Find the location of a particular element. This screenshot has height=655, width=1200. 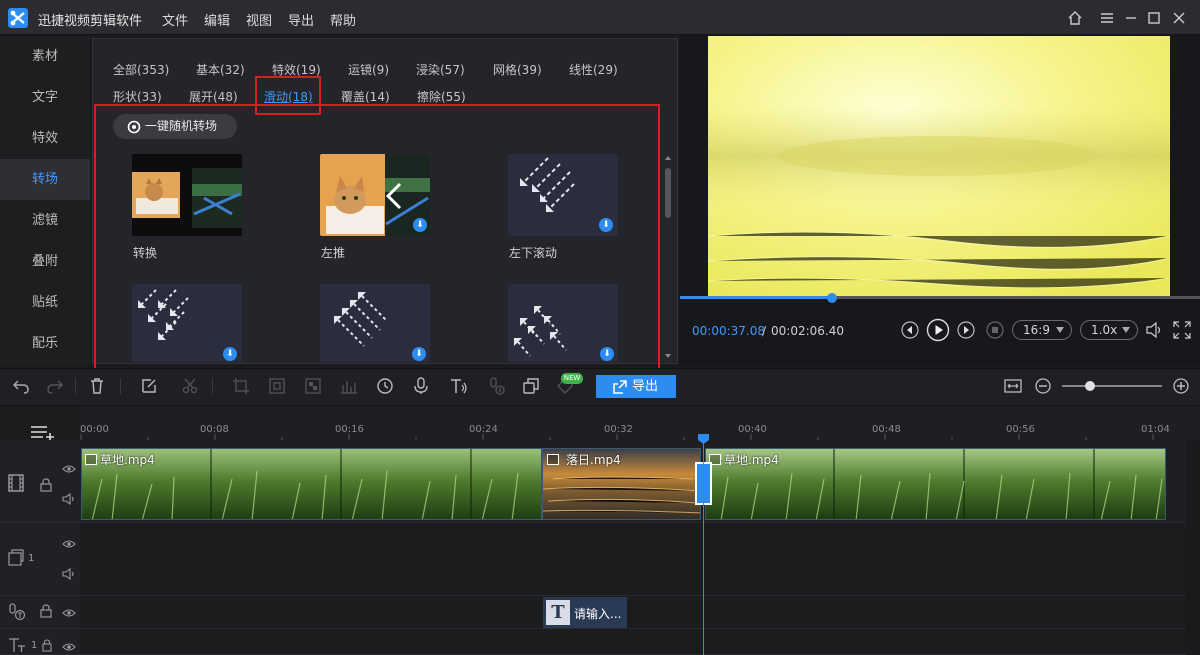

voice-track is located at coordinates (640, 612).